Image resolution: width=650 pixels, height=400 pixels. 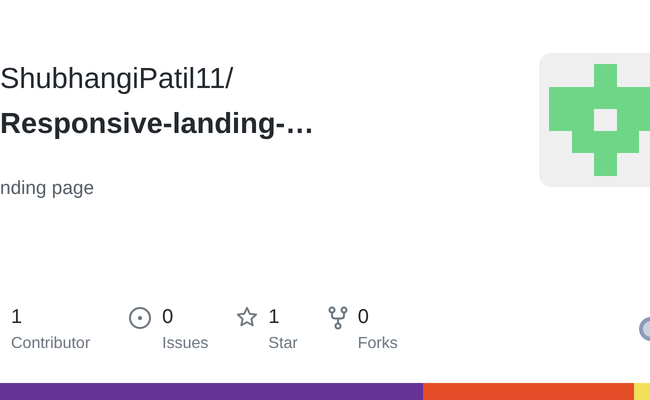 I want to click on stat-label: Forks, so click(x=378, y=344).